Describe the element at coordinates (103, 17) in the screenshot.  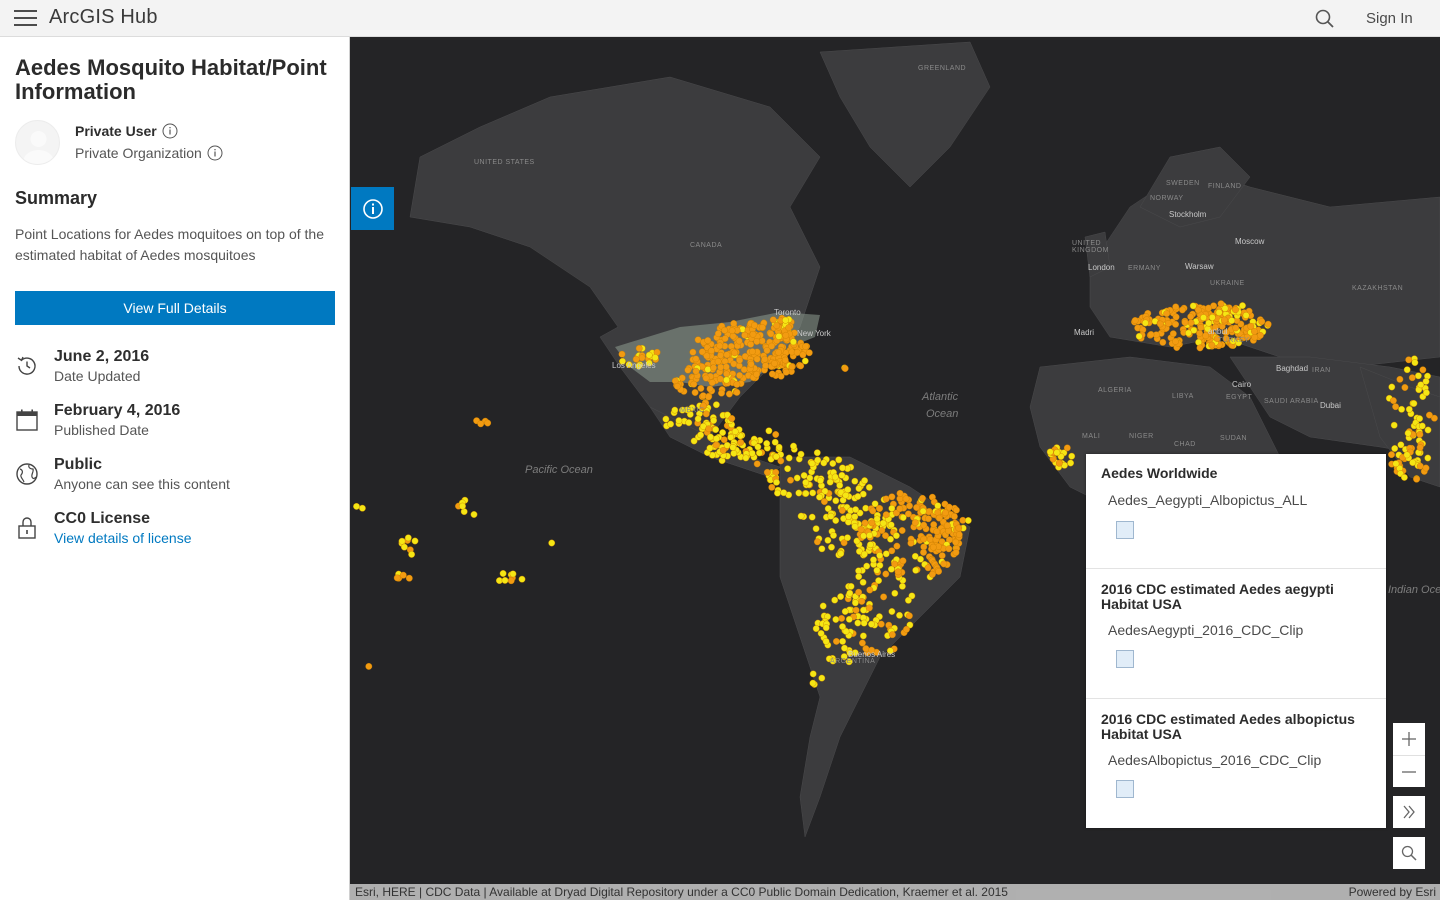
I see `app-title: ArcGIS Hub` at that location.